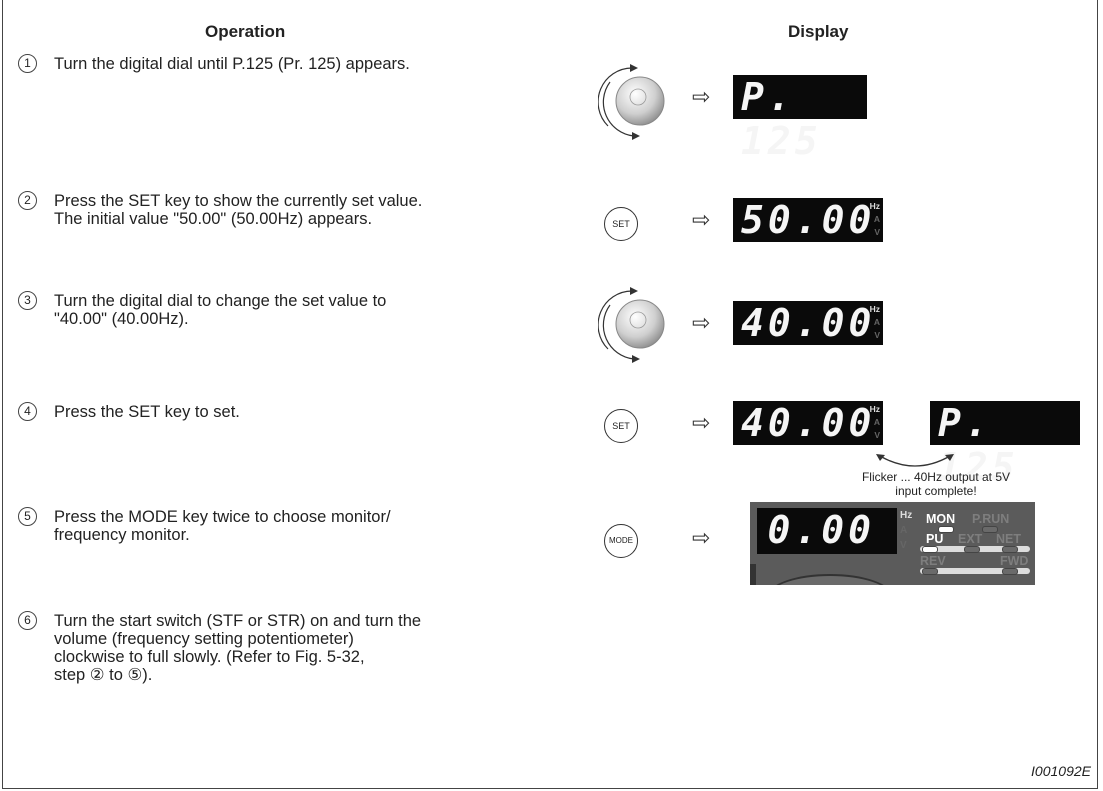  I want to click on display-40-00-flicker: 40.00 Hz A V, so click(808, 423).